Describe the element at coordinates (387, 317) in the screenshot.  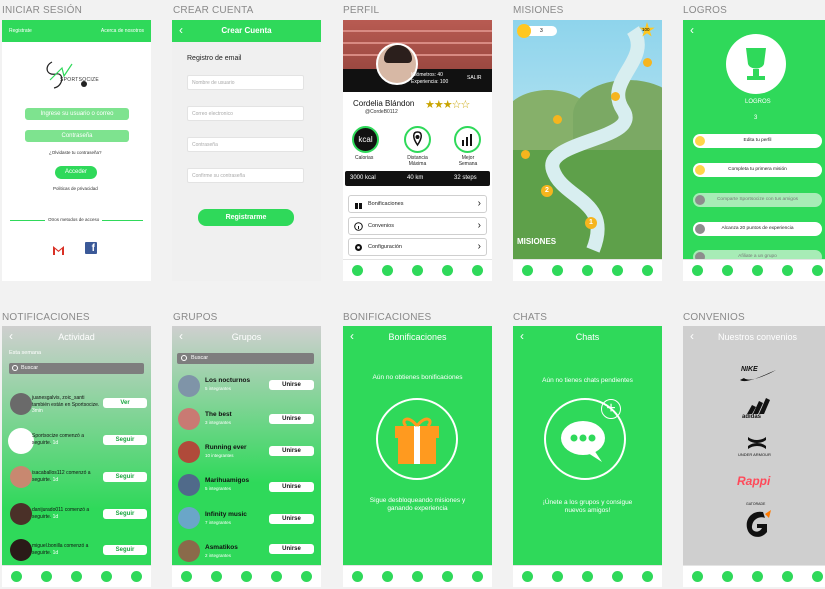
I see `section-title-bonuses: BONIFICACIONES` at that location.